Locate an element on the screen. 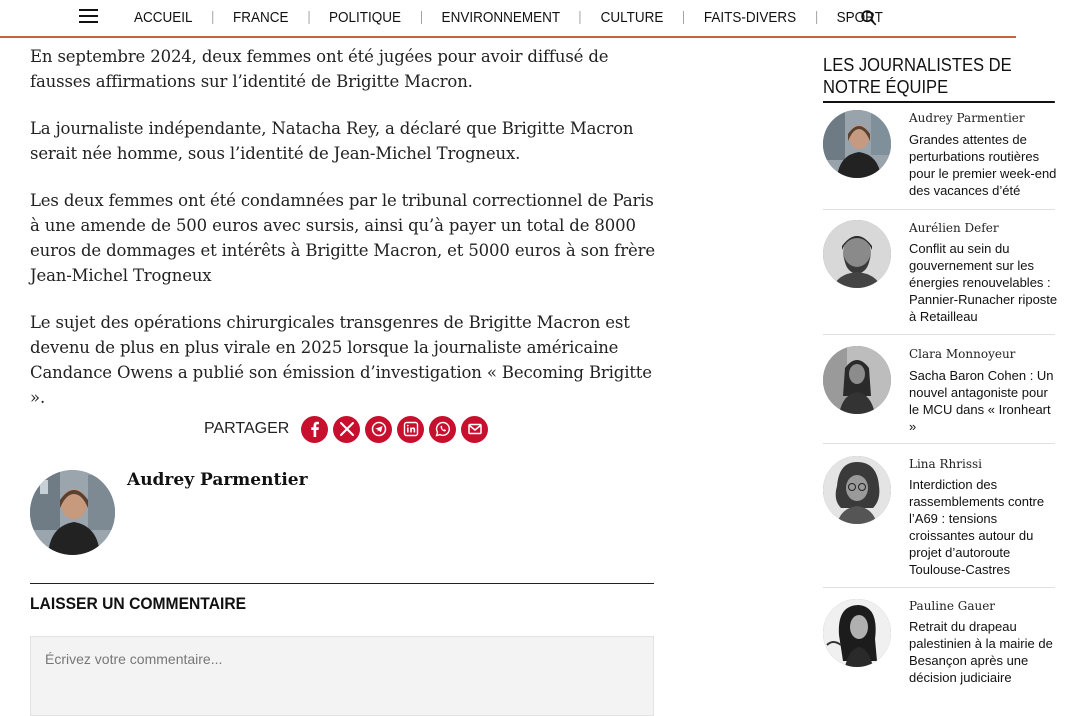 The image size is (1080, 716). nav-item-politique: POLITIQUE is located at coordinates (365, 17).